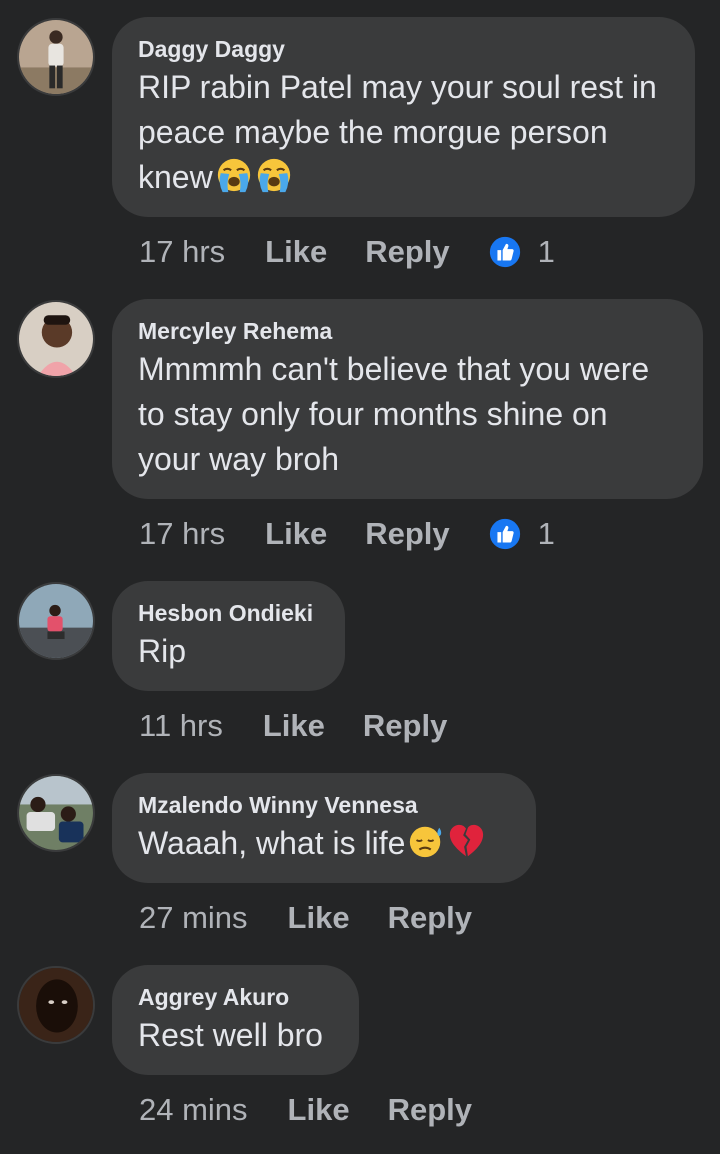  I want to click on comment-text: Waaah, what is life, so click(324, 843).